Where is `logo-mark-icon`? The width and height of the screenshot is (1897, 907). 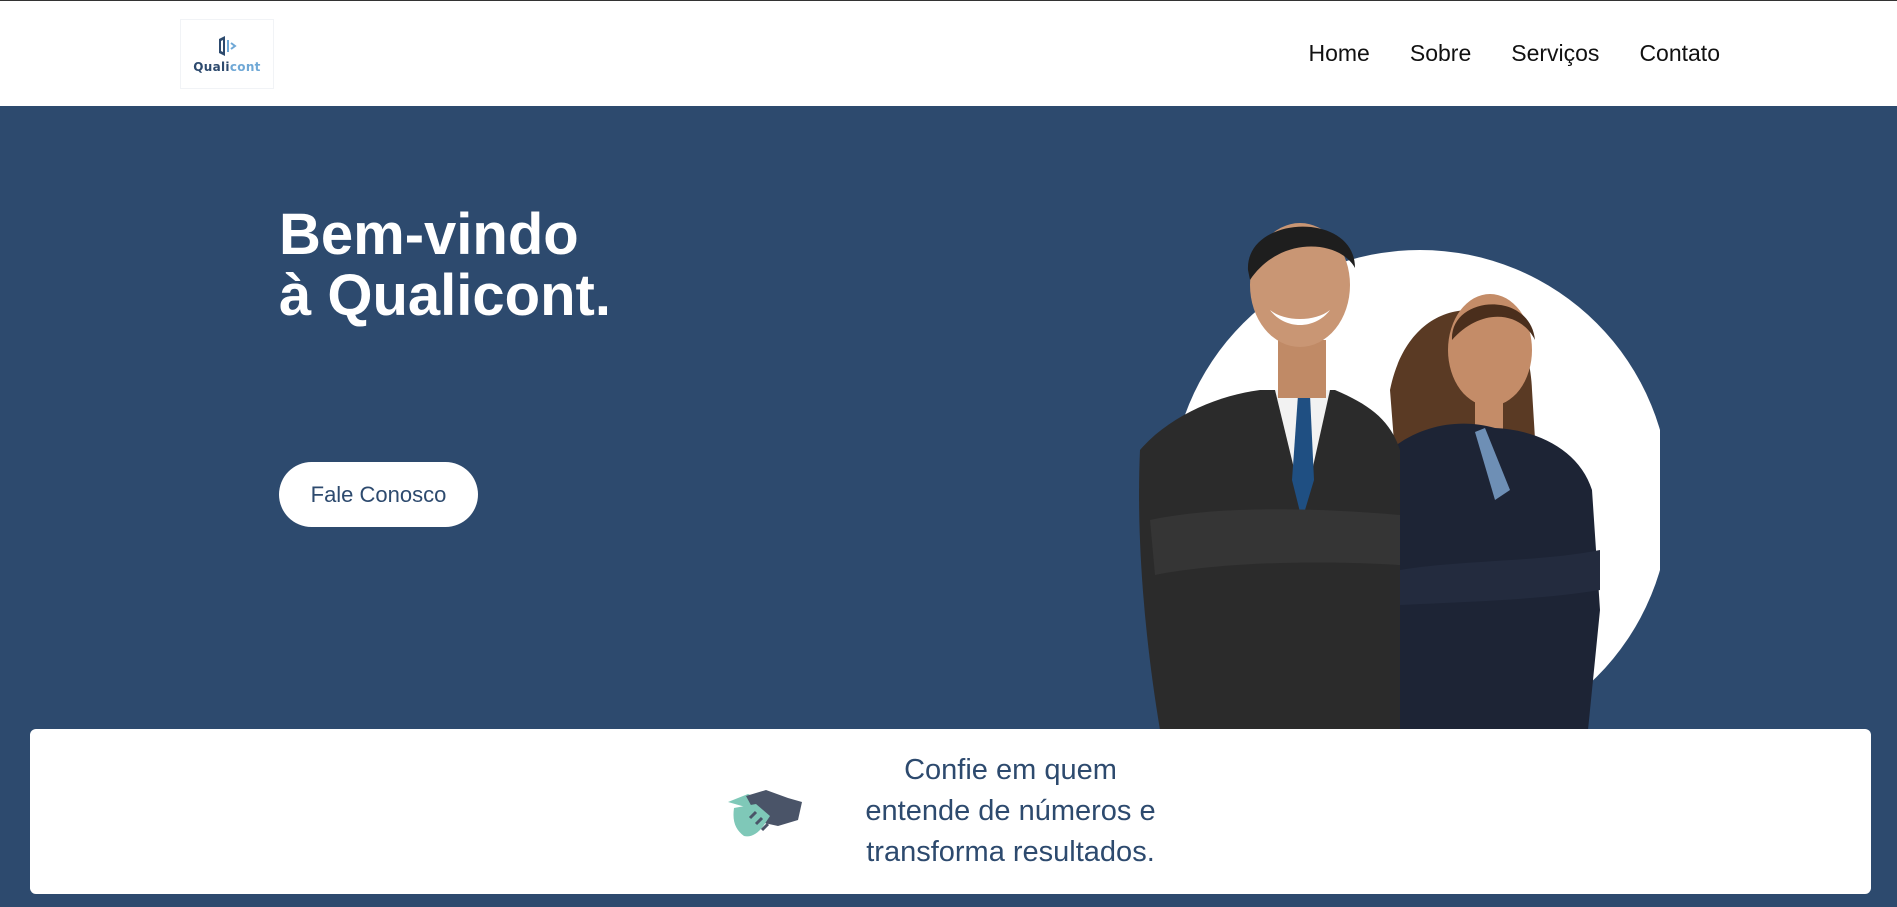
logo-mark-icon is located at coordinates (228, 45).